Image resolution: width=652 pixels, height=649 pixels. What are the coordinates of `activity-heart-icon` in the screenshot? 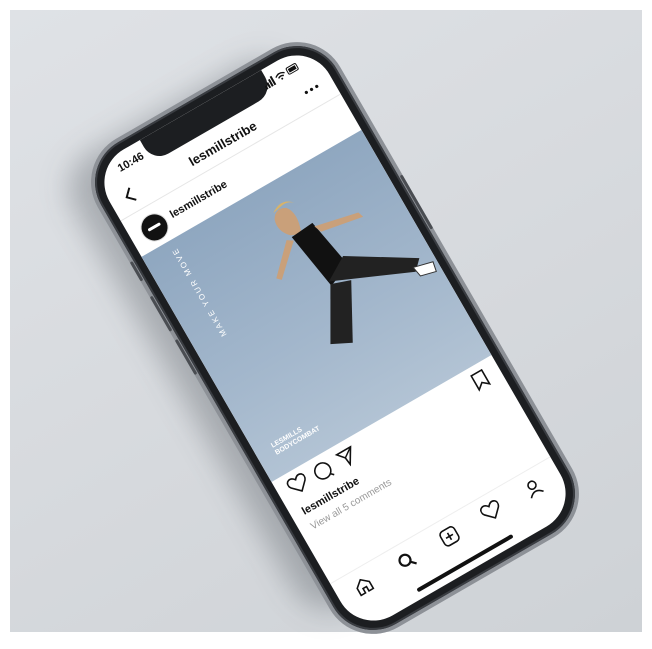 It's located at (490, 509).